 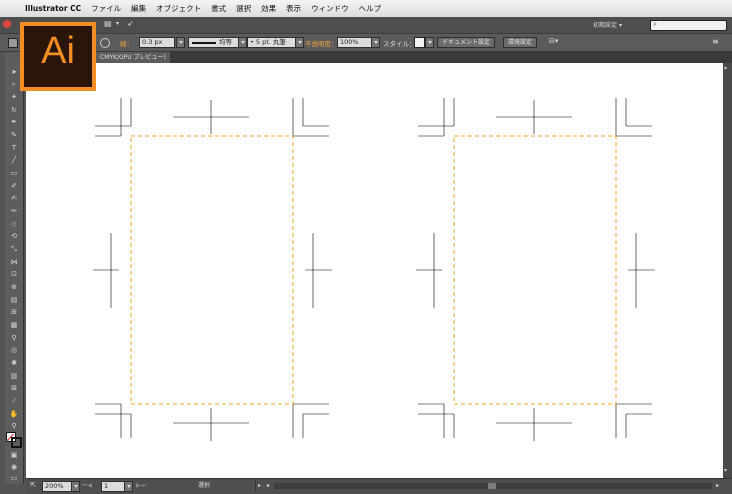 I want to click on menu-help: ヘルプ, so click(x=370, y=8).